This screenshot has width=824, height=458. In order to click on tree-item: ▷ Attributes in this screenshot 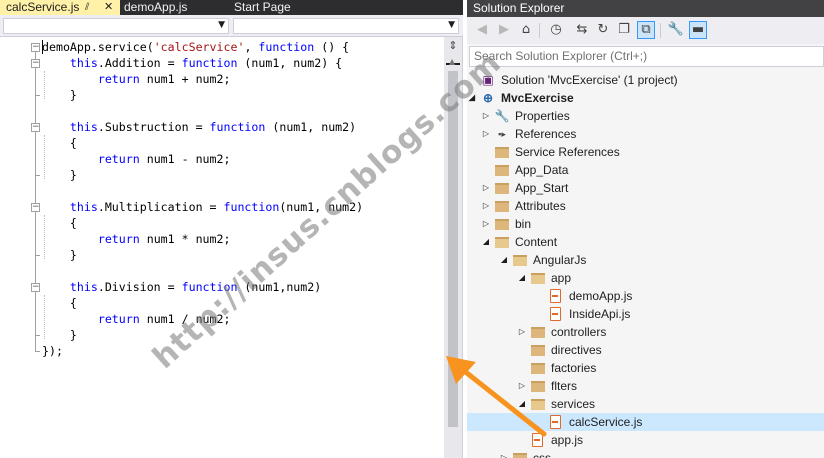, I will do `click(645, 206)`.